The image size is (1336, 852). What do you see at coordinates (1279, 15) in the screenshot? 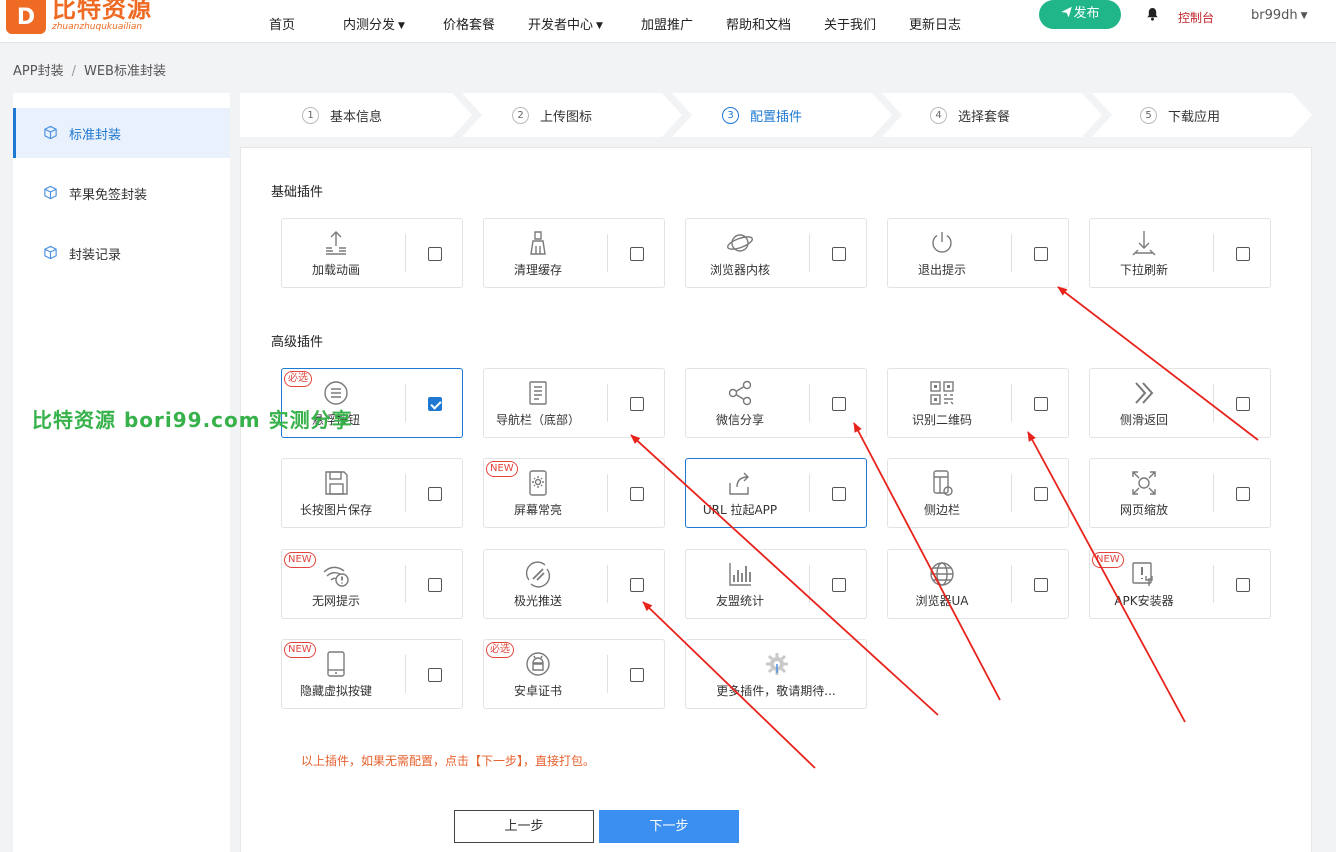
I see `user-menu: br99dh ▼` at bounding box center [1279, 15].